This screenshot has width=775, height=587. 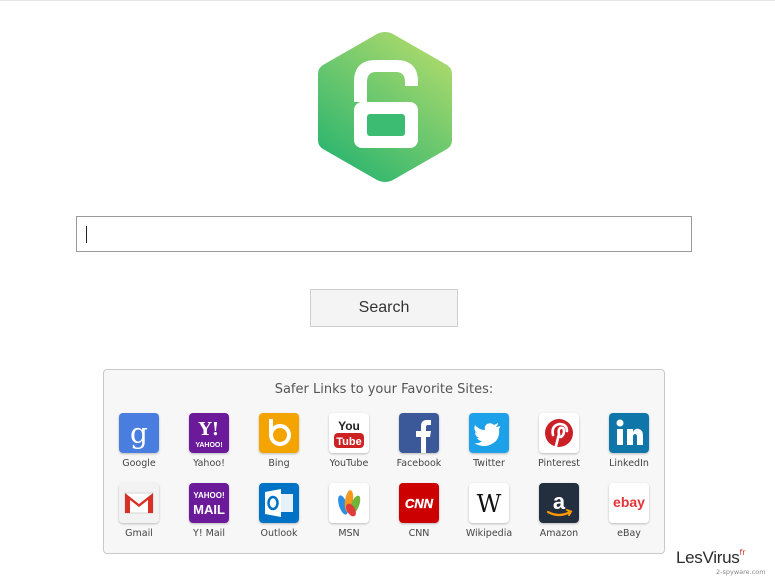 I want to click on ebay-icon-text: ebay, so click(x=629, y=502).